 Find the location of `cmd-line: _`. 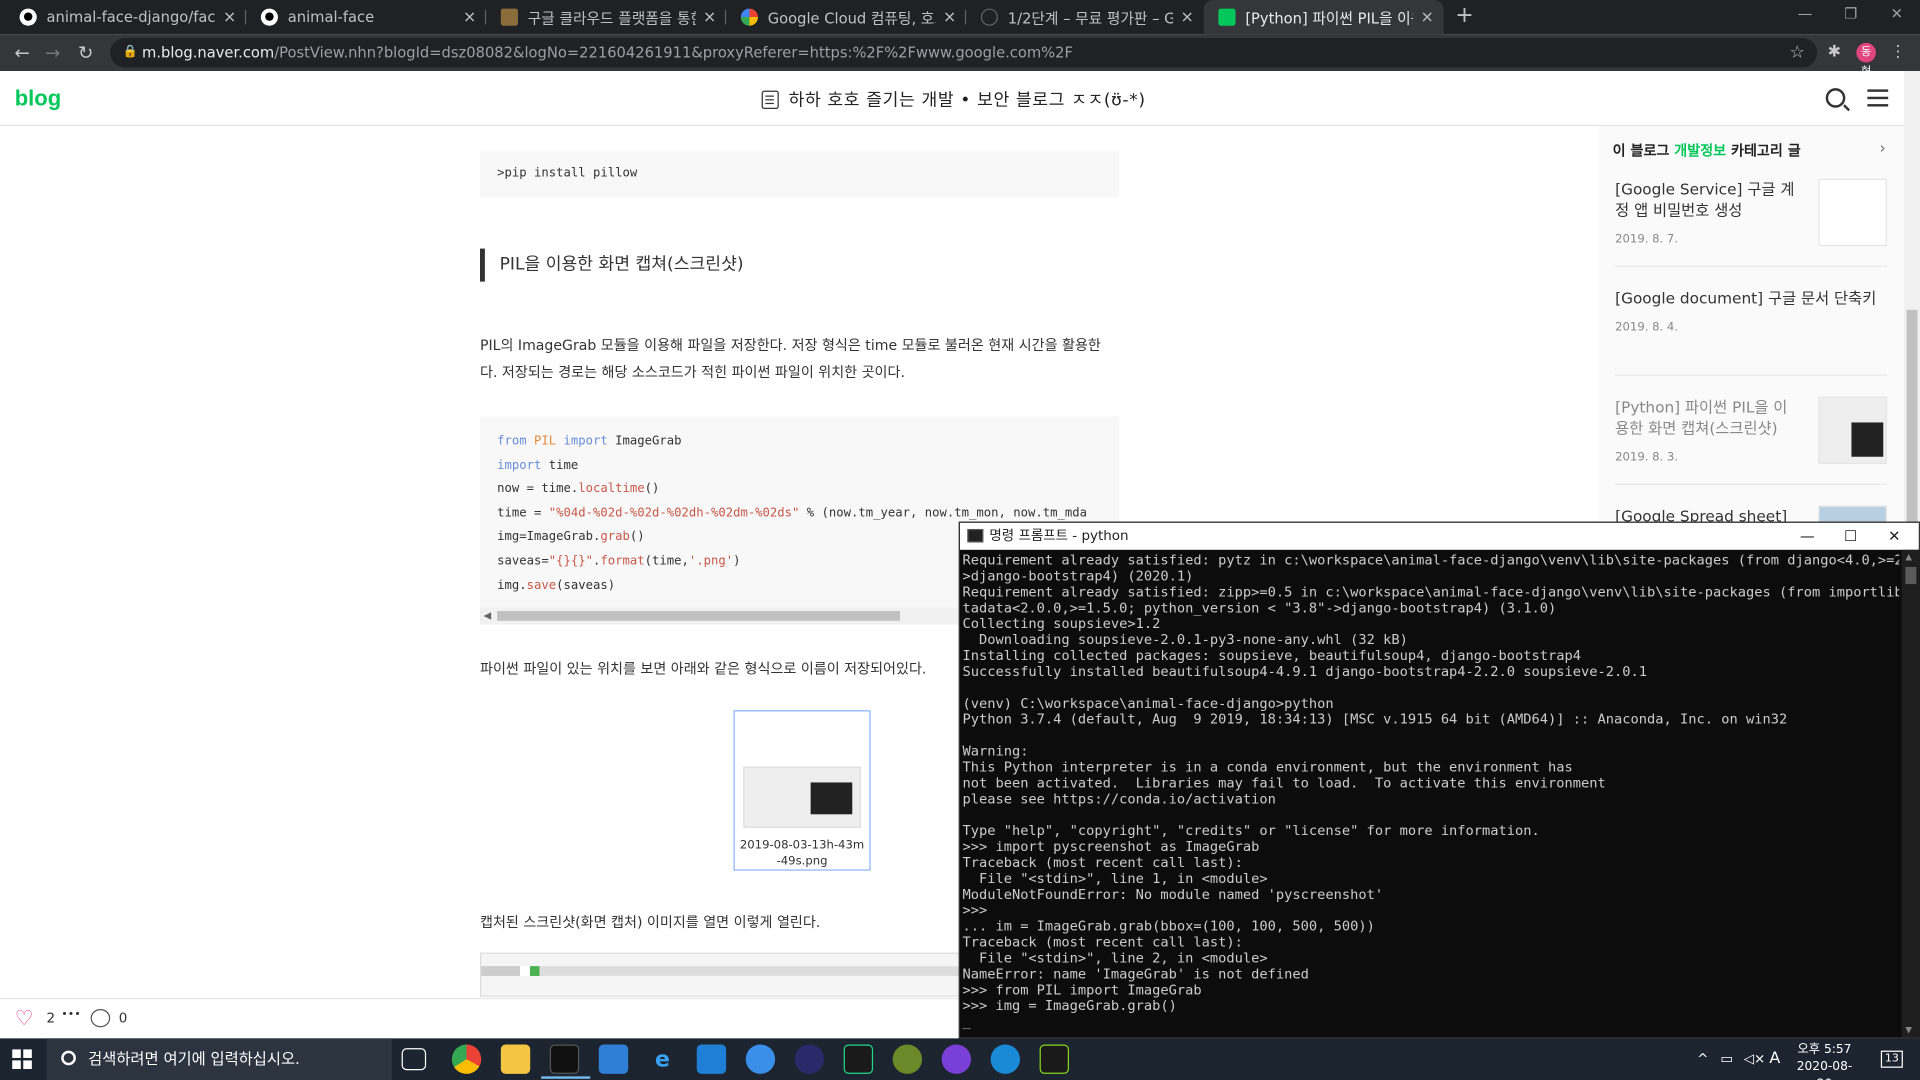

cmd-line: _ is located at coordinates (966, 1021).